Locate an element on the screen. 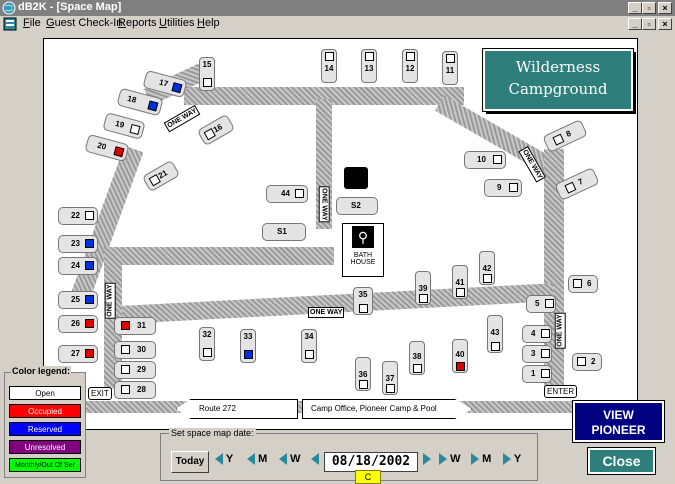 This screenshot has height=484, width=675. legend-unresolved: Unresolved is located at coordinates (45, 447).